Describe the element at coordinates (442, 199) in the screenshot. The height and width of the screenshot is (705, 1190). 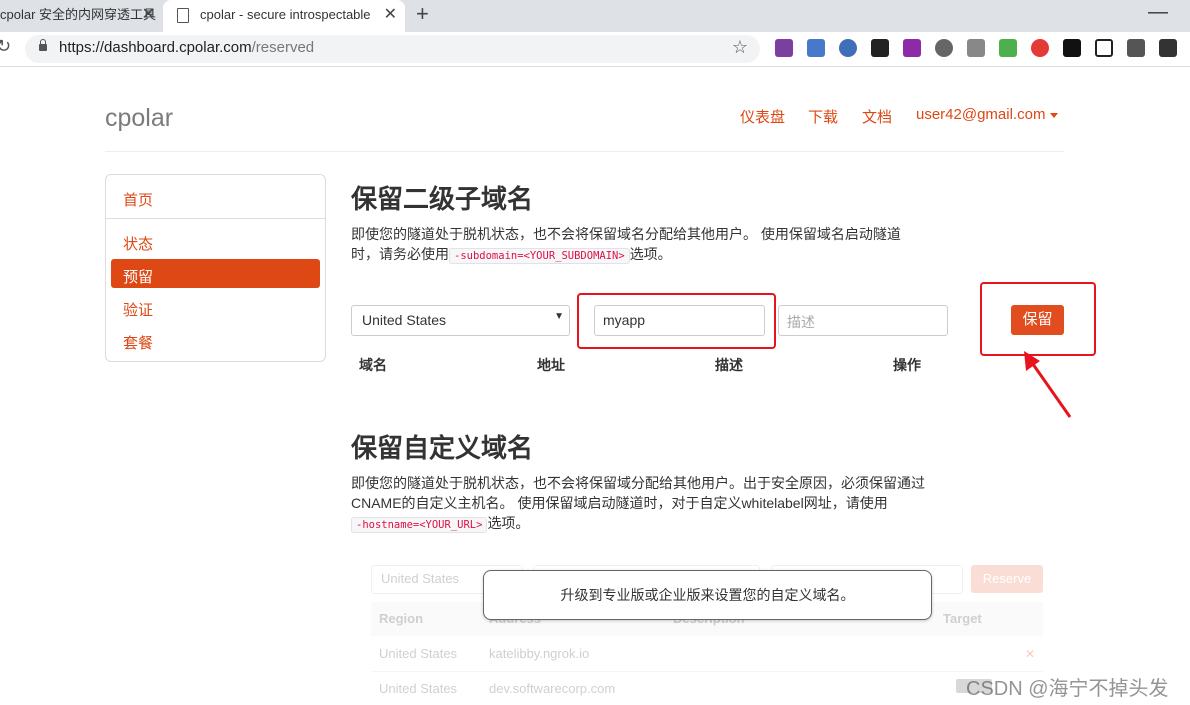
I see `reserved-subdomain-title: 保留二级子域名` at that location.